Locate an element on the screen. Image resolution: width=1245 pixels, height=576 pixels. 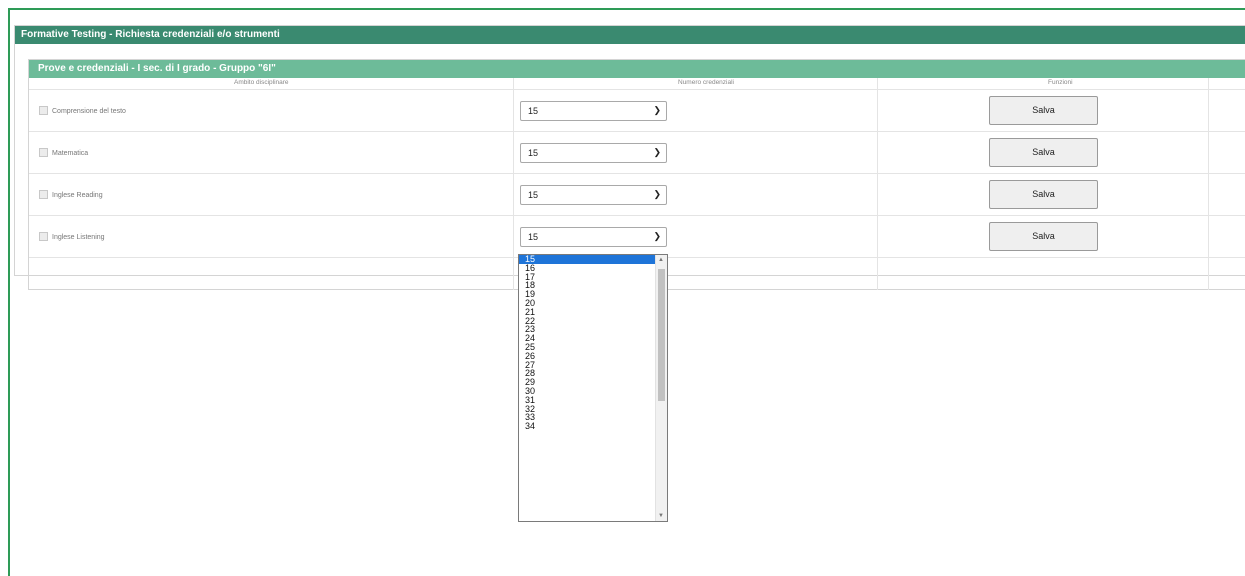
table-row: Inglese Reading 15 ❯ Salva is located at coordinates (637, 195).